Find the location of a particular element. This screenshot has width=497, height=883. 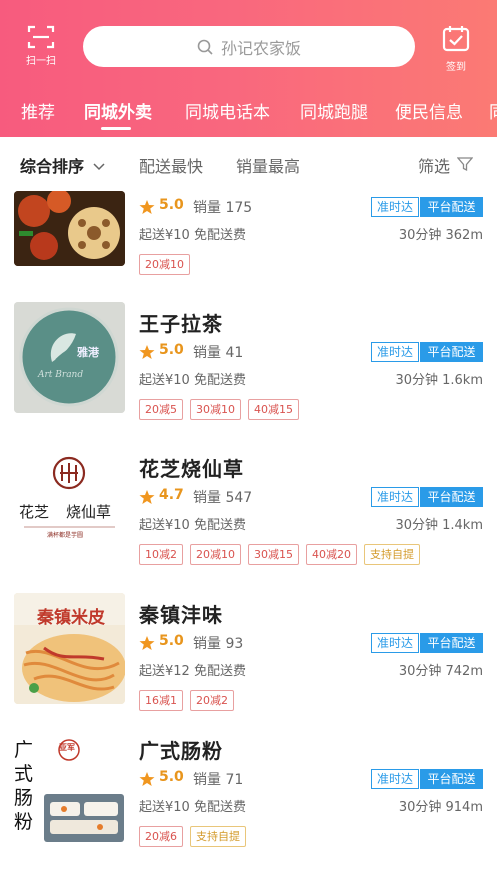

promo-tag: 40减20 is located at coordinates (331, 554).